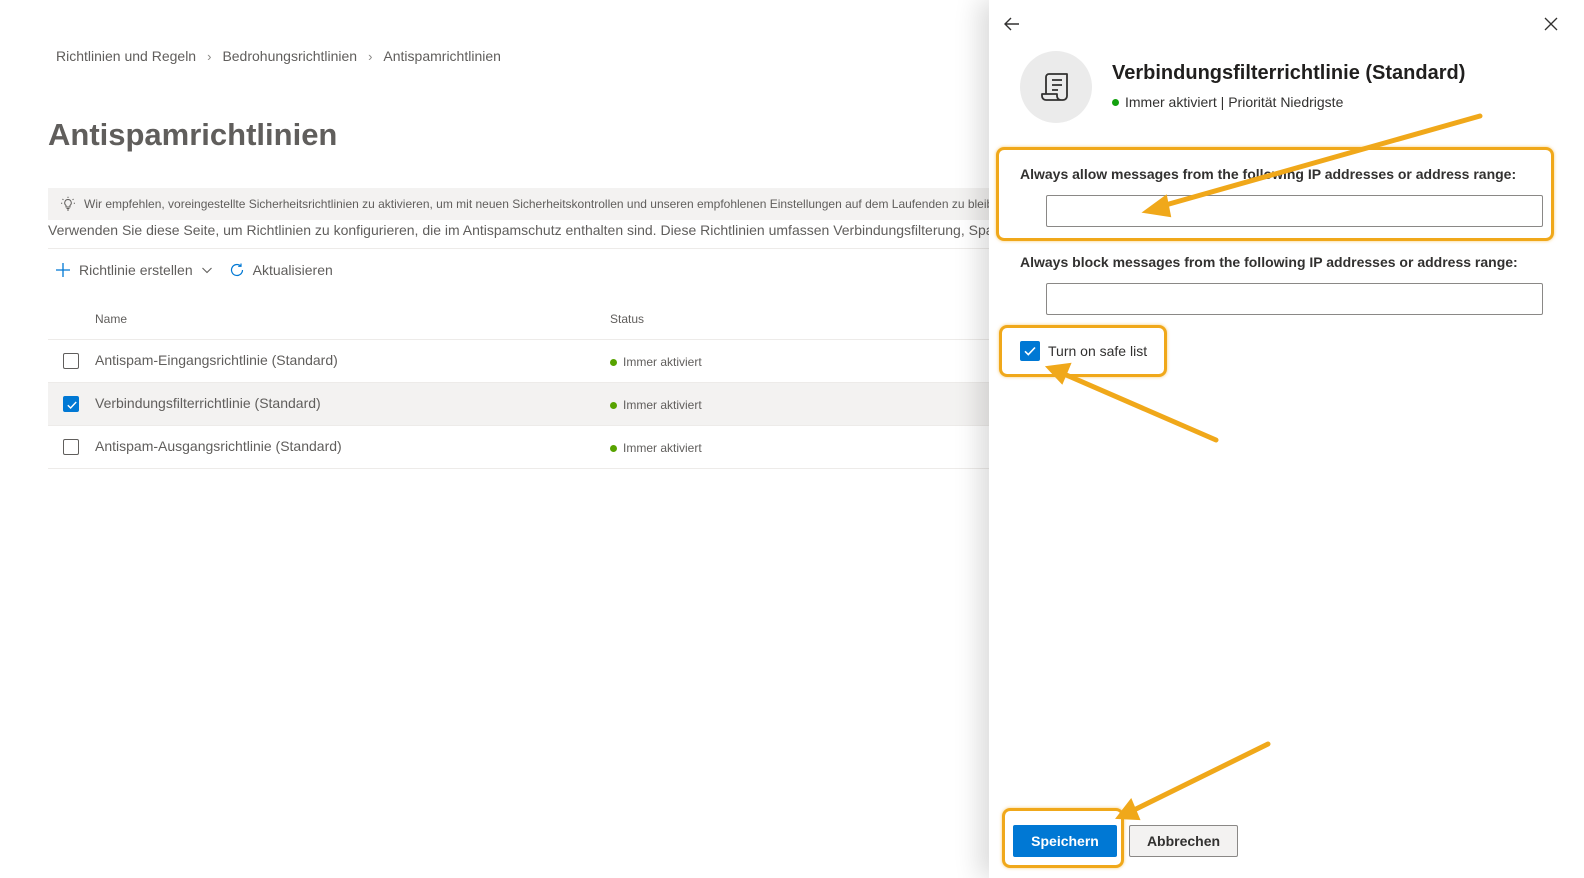 Image resolution: width=1584 pixels, height=878 pixels. Describe the element at coordinates (1289, 73) in the screenshot. I see `panel-title: Verbindungsfilterrichtlinie (Standard)` at that location.